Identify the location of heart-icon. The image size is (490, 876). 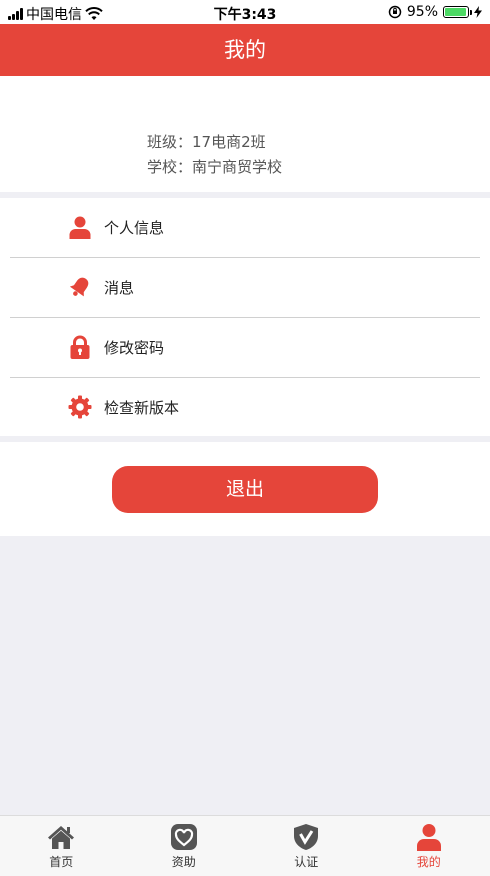
(183, 837).